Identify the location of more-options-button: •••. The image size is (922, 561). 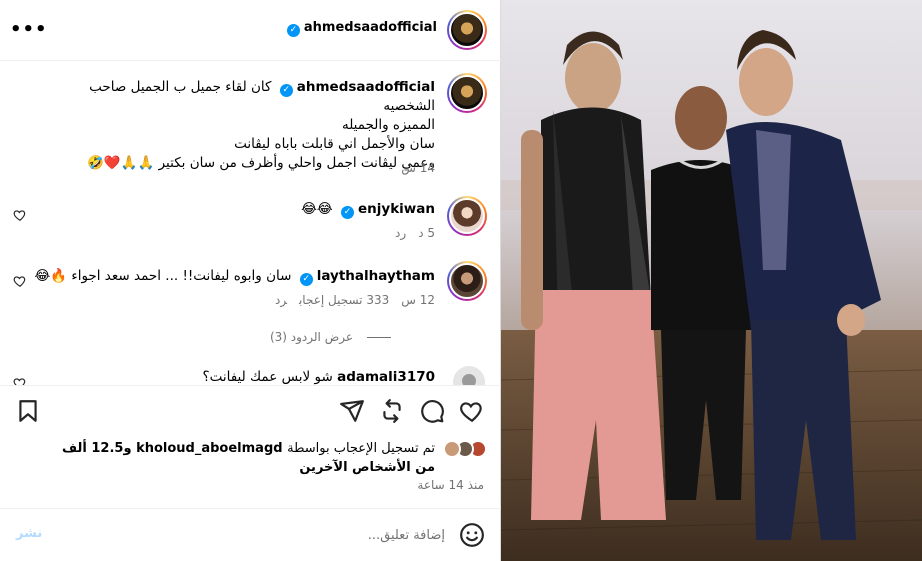
(28, 30).